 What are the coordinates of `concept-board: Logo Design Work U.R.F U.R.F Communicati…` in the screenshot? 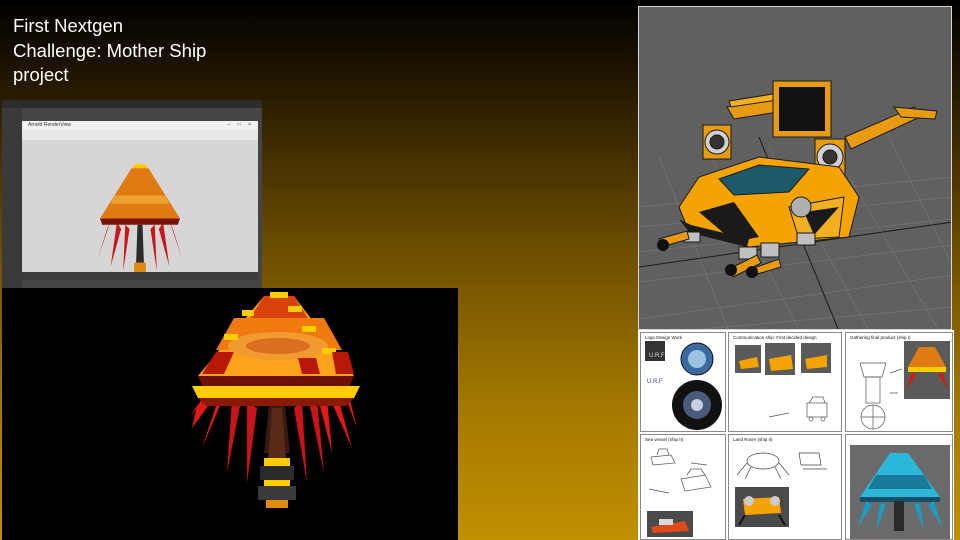 It's located at (796, 435).